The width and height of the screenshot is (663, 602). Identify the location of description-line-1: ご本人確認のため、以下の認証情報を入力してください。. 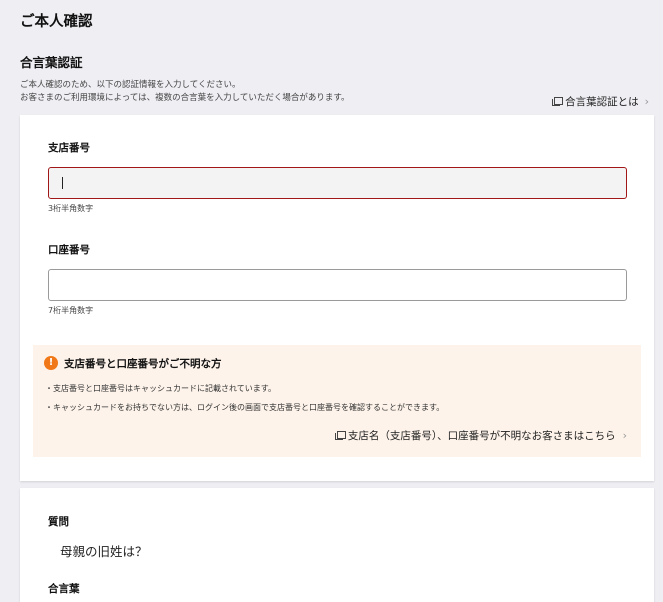
(130, 85).